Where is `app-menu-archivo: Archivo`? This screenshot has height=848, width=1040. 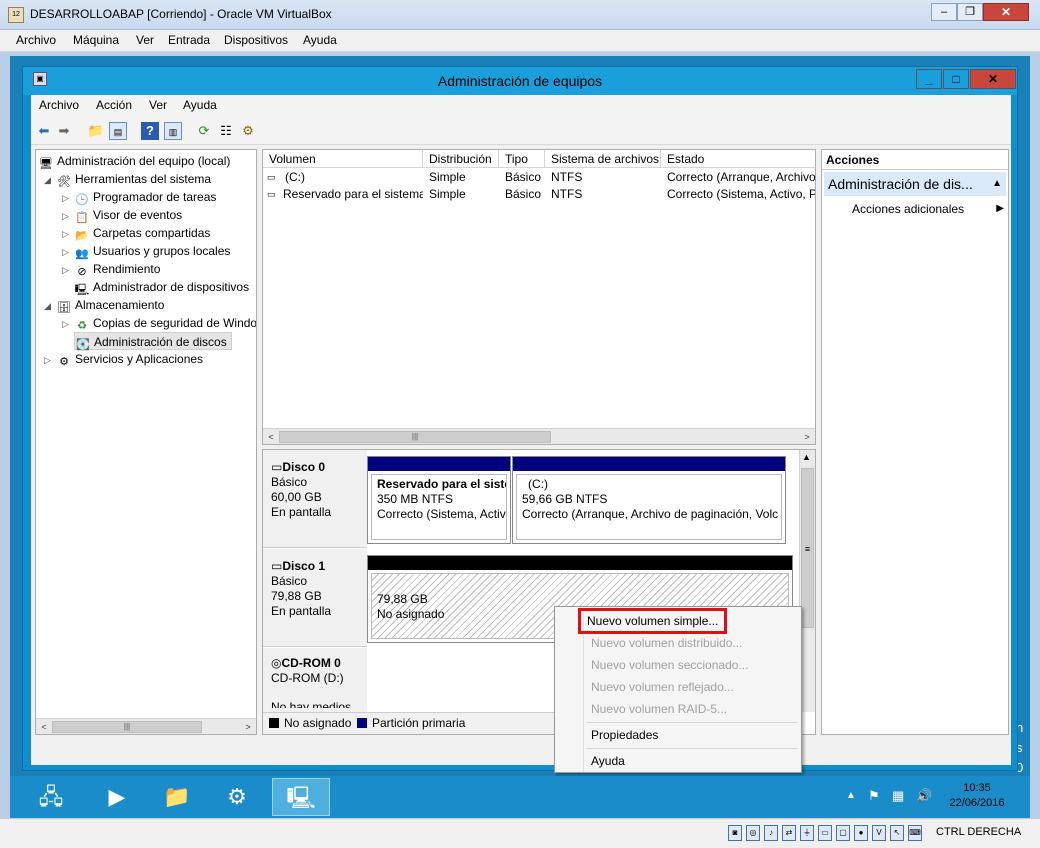
app-menu-archivo: Archivo is located at coordinates (59, 105).